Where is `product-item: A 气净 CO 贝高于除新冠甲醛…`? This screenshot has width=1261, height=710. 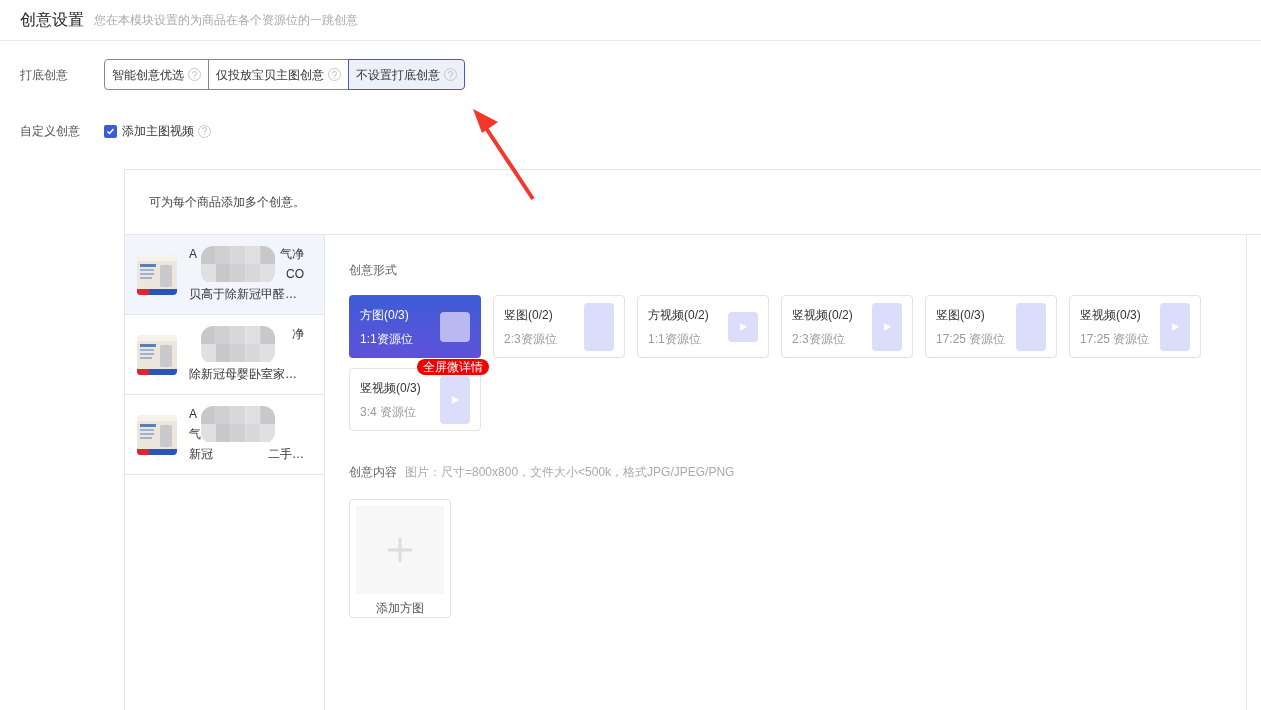
product-item: A 气净 CO 贝高于除新冠甲醛… is located at coordinates (224, 275).